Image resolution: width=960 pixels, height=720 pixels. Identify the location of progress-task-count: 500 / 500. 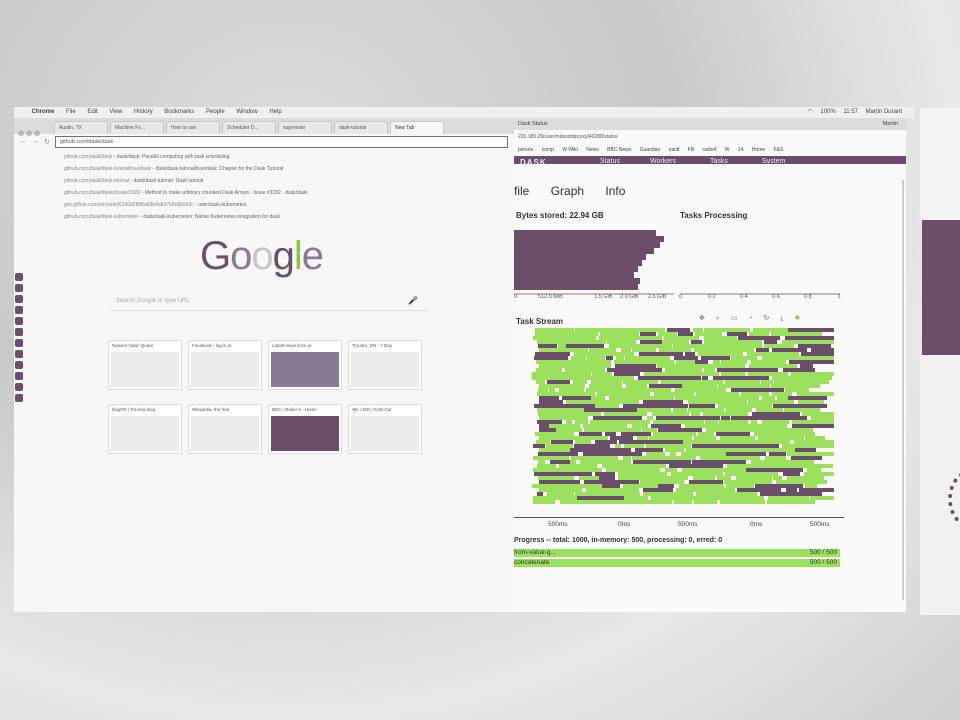
(823, 562).